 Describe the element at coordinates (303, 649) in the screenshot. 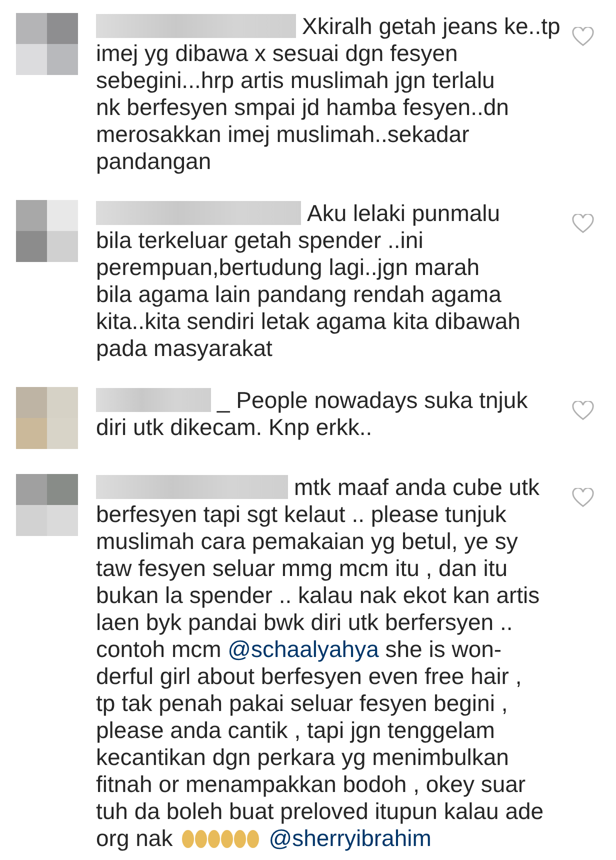

I see `mention-link: @schaalyahya` at that location.